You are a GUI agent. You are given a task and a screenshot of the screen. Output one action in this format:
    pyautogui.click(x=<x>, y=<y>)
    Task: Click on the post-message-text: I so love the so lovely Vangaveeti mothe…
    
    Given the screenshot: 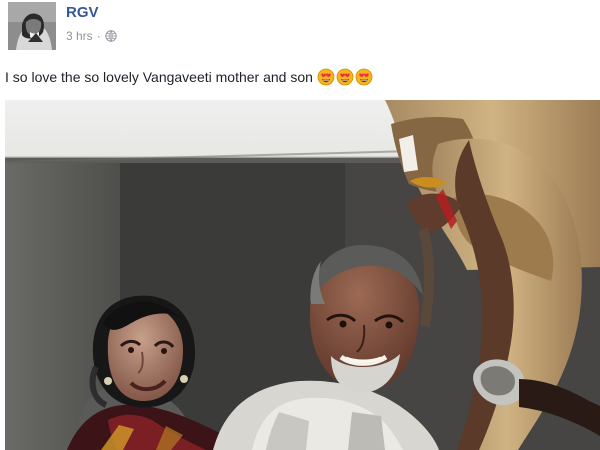 What is the action you would take?
    pyautogui.click(x=159, y=77)
    